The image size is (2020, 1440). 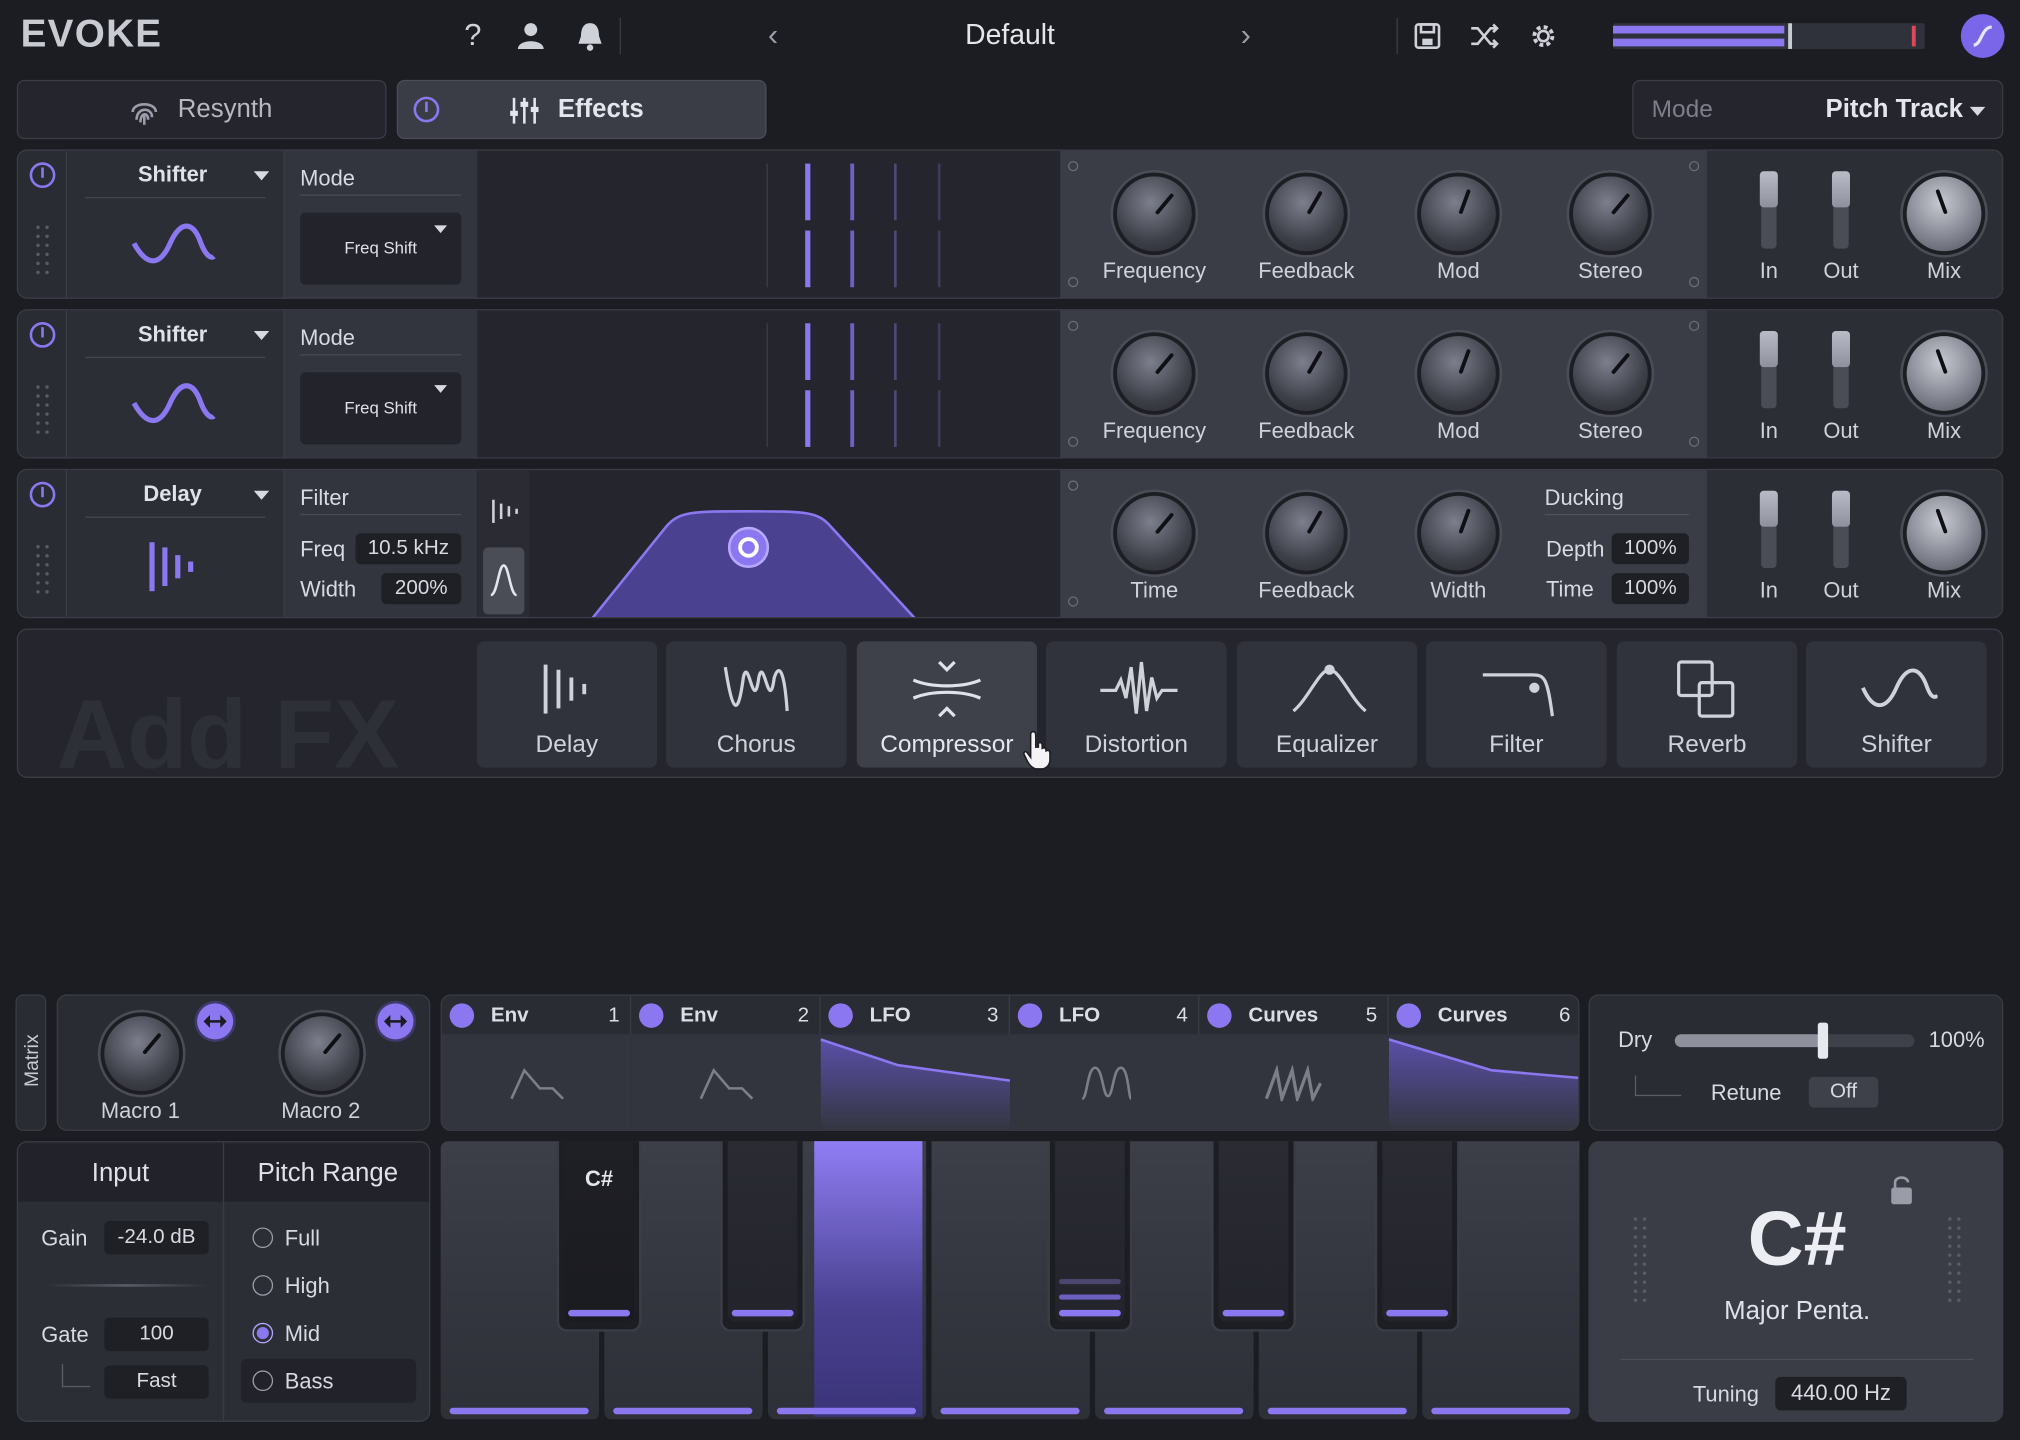 I want to click on tuning-field: 440.00 Hz, so click(x=1841, y=1393).